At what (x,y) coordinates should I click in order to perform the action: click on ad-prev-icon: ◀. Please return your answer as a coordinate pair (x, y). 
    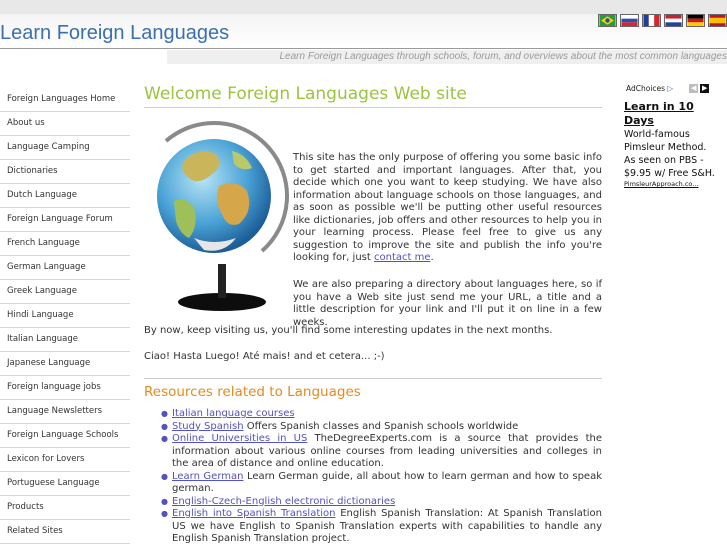
    Looking at the image, I should click on (694, 88).